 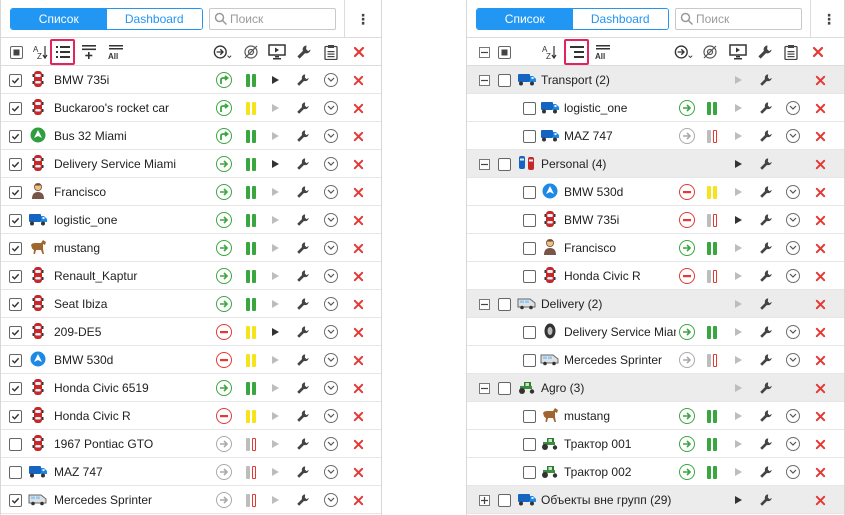 What do you see at coordinates (525, 19) in the screenshot?
I see `tab-list: Список` at bounding box center [525, 19].